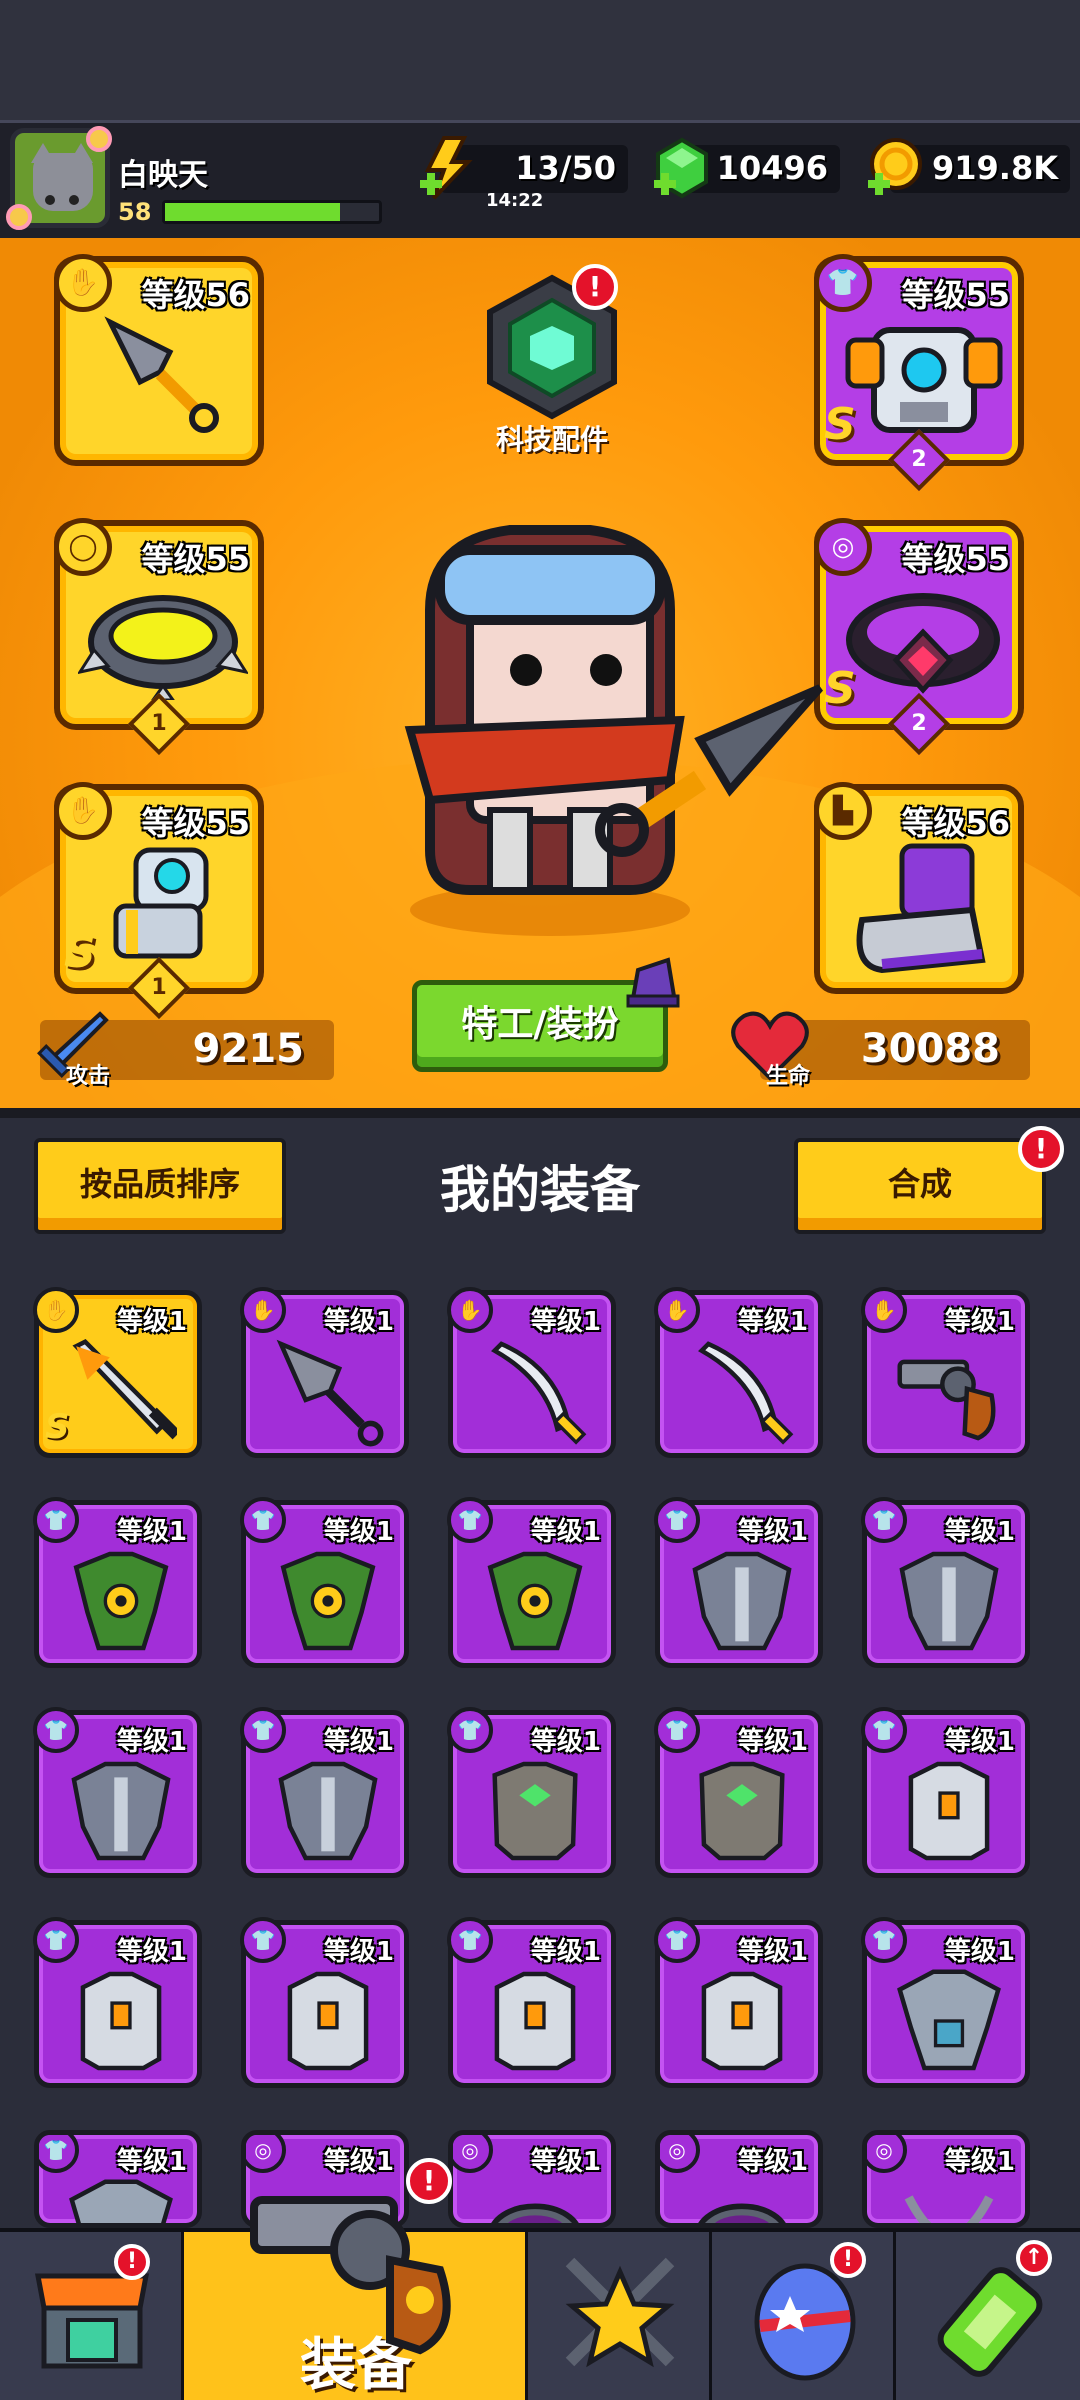 This screenshot has width=1080, height=2400. Describe the element at coordinates (949, 2020) in the screenshot. I see `plate-armor-icon` at that location.